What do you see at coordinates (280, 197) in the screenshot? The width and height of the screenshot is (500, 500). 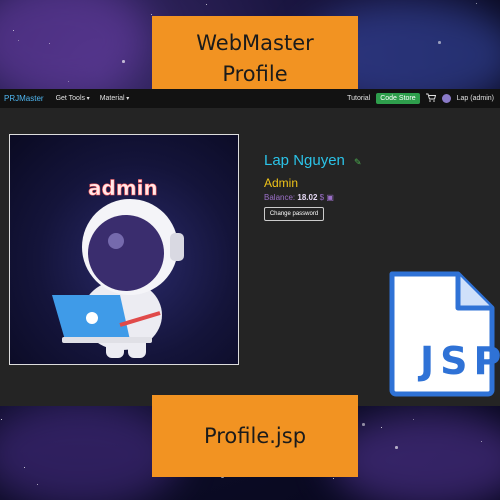 I see `balance-label: Balance:` at bounding box center [280, 197].